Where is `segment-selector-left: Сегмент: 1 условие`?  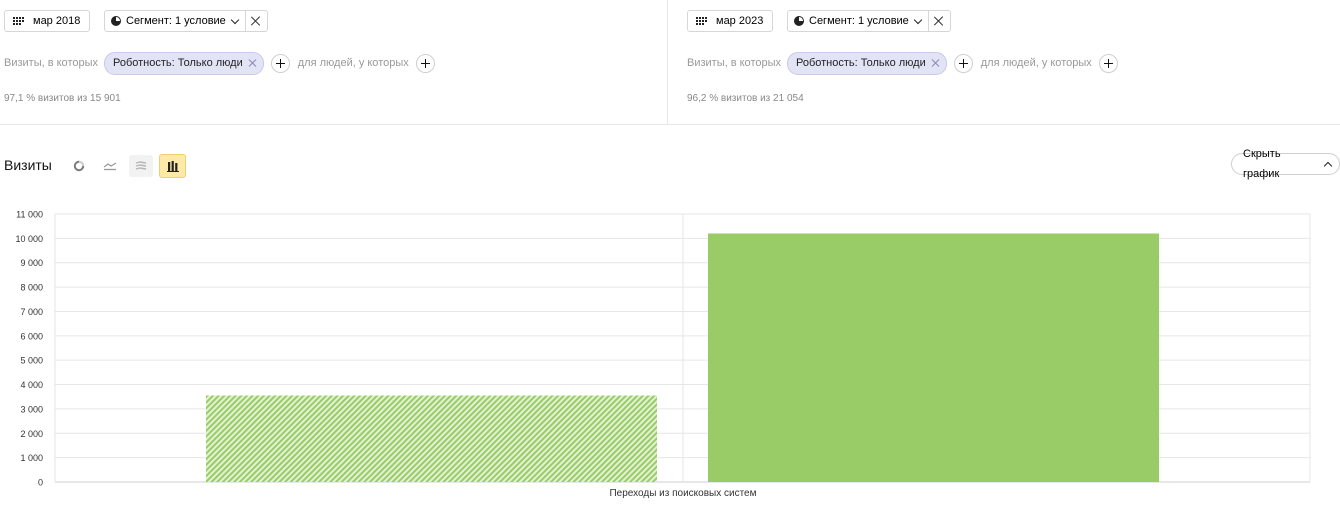
segment-selector-left: Сегмент: 1 условие is located at coordinates (186, 21).